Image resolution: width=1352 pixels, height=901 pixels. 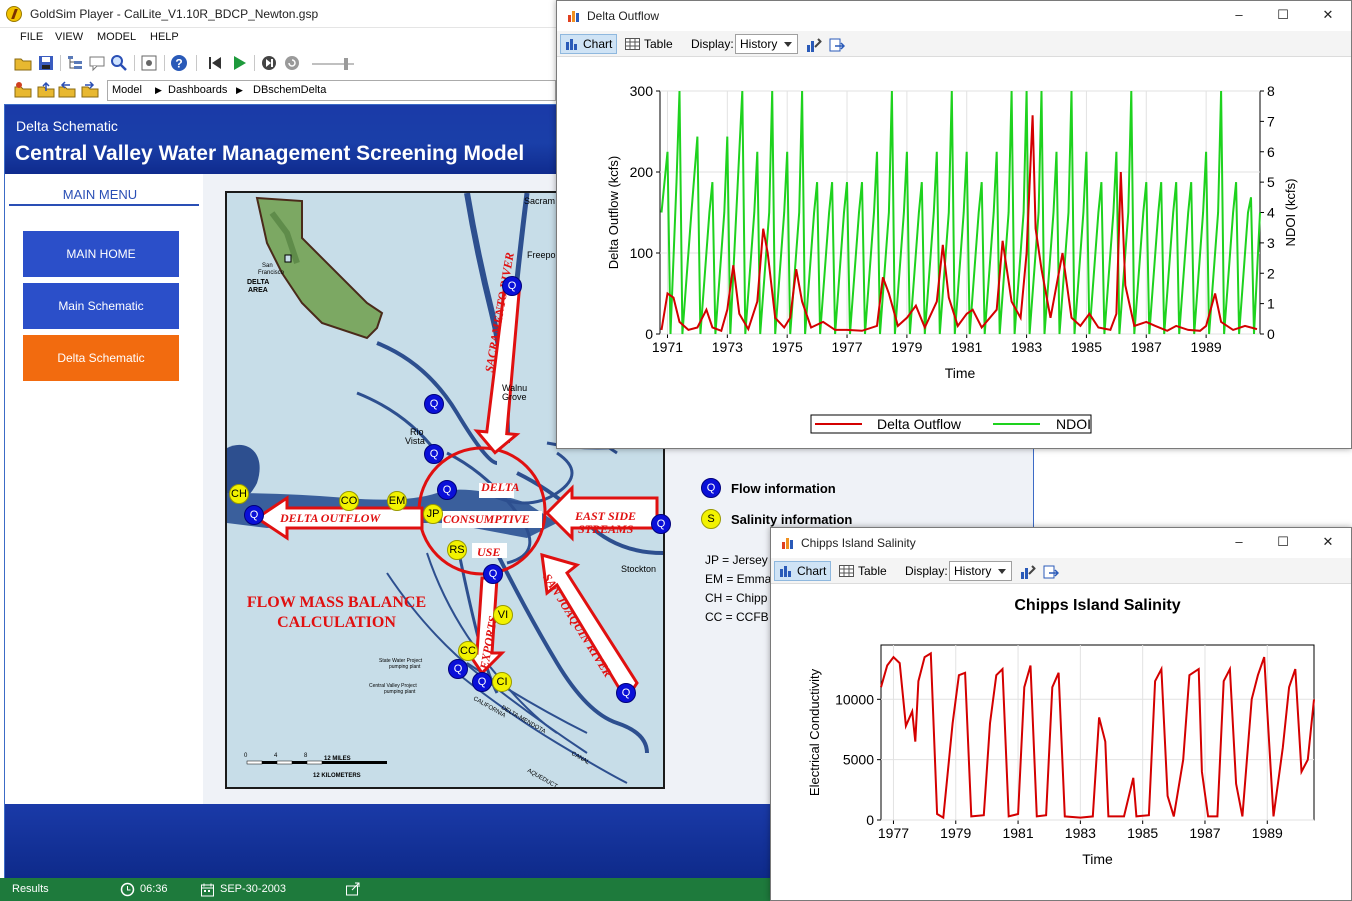 I want to click on rewind-icon, so click(x=215, y=63).